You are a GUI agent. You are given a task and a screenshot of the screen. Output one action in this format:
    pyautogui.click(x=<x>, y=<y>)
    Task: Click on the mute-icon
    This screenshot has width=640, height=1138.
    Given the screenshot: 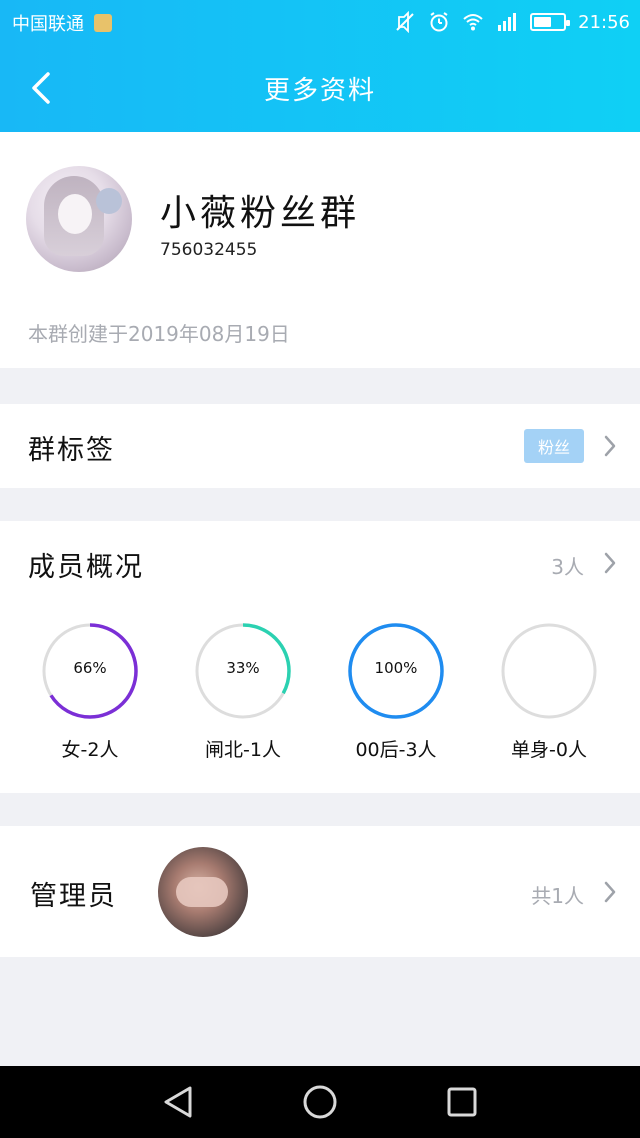 What is the action you would take?
    pyautogui.click(x=405, y=22)
    